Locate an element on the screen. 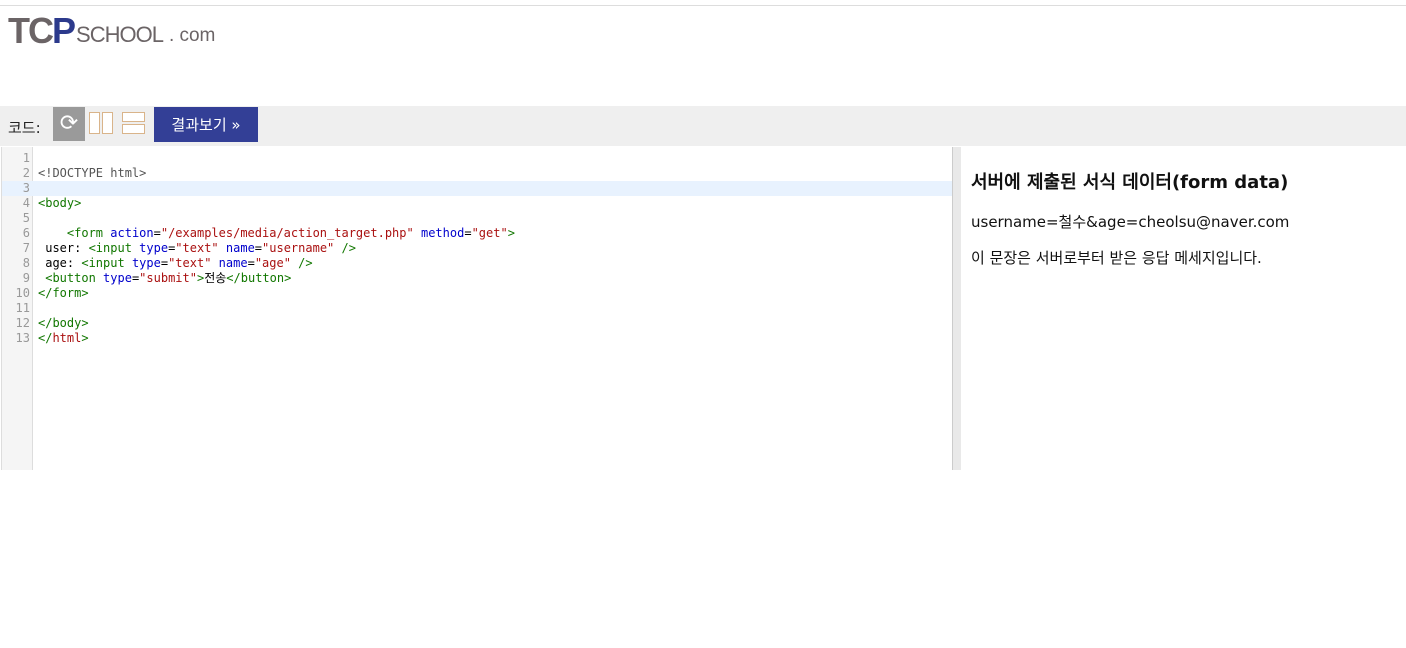 Image resolution: width=1406 pixels, height=648 pixels. code-text: </html> is located at coordinates (63, 338).